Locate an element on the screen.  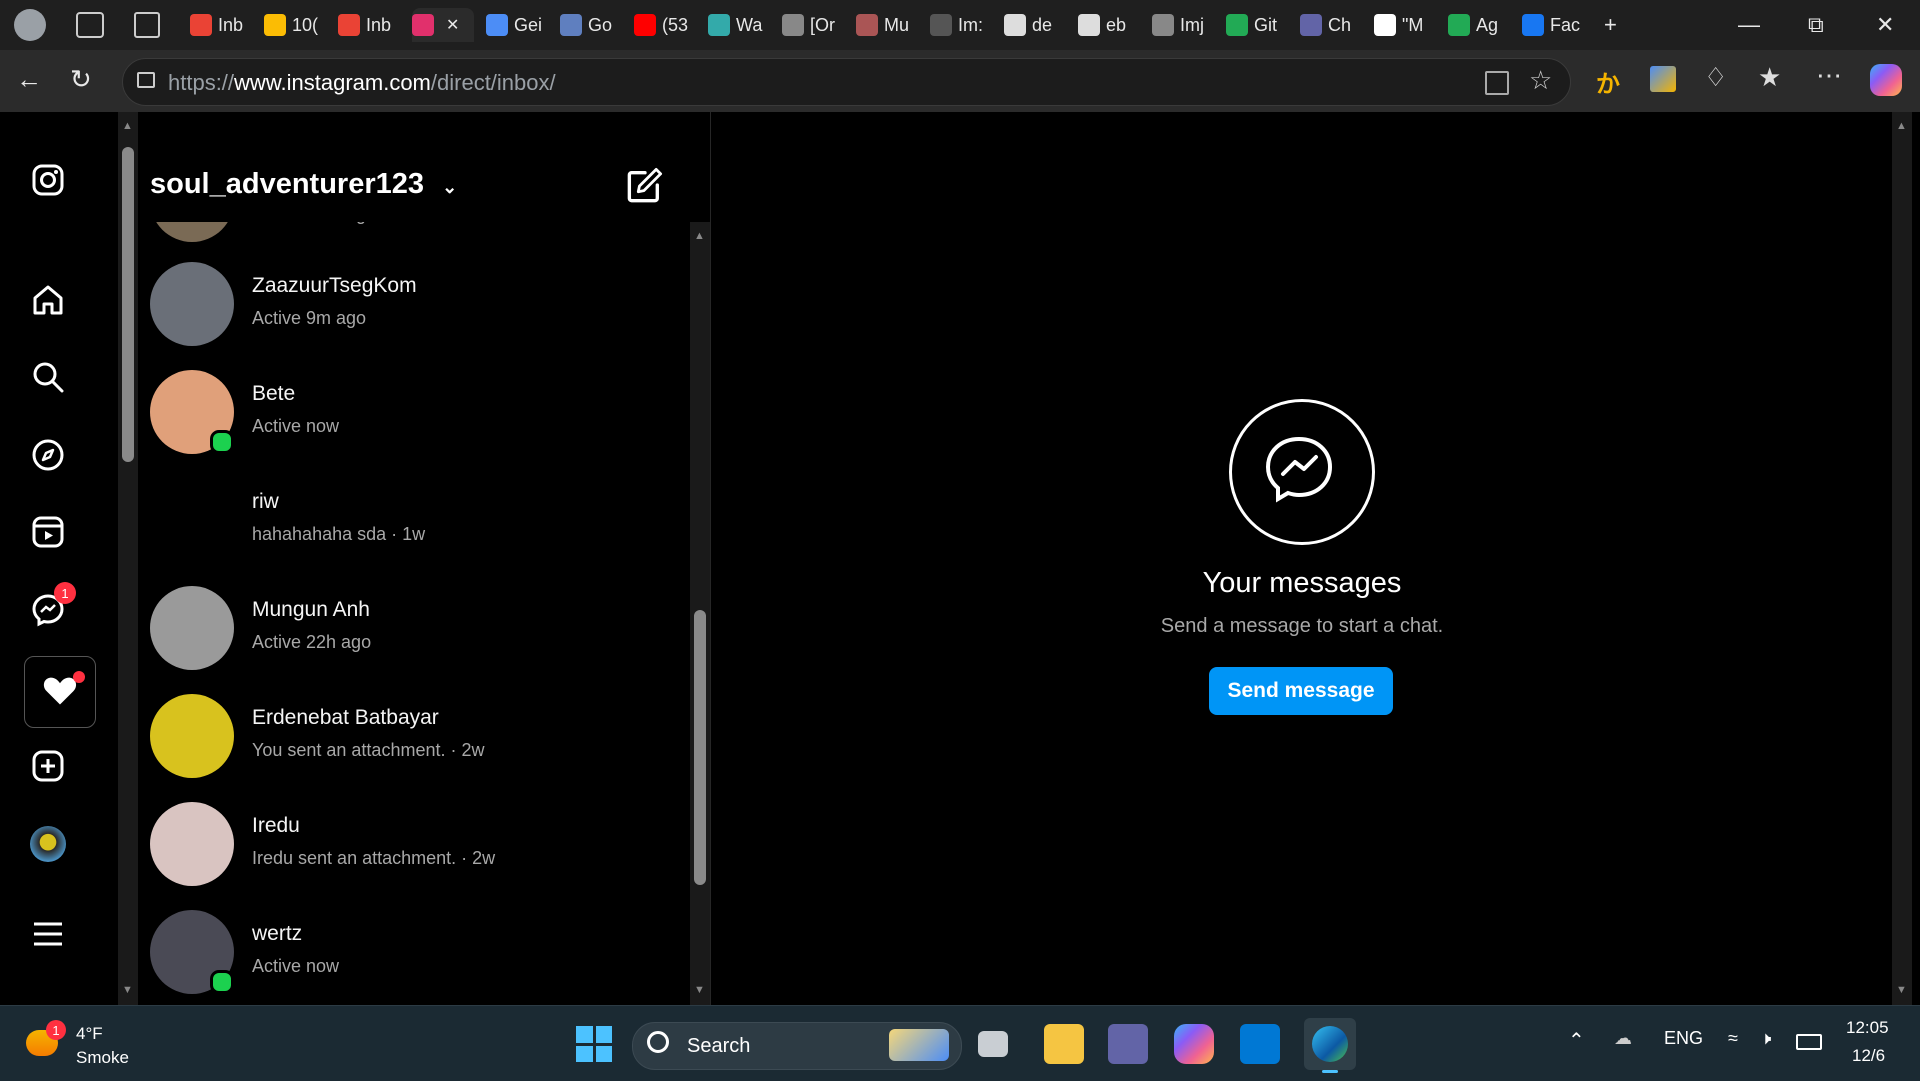
language-indicator: ENG is located at coordinates (1683, 1038).